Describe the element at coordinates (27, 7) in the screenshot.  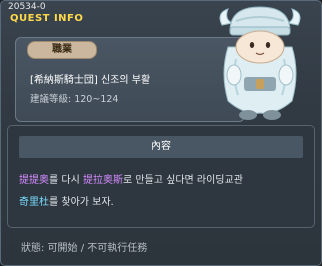
I see `quest-id: 20534-0` at that location.